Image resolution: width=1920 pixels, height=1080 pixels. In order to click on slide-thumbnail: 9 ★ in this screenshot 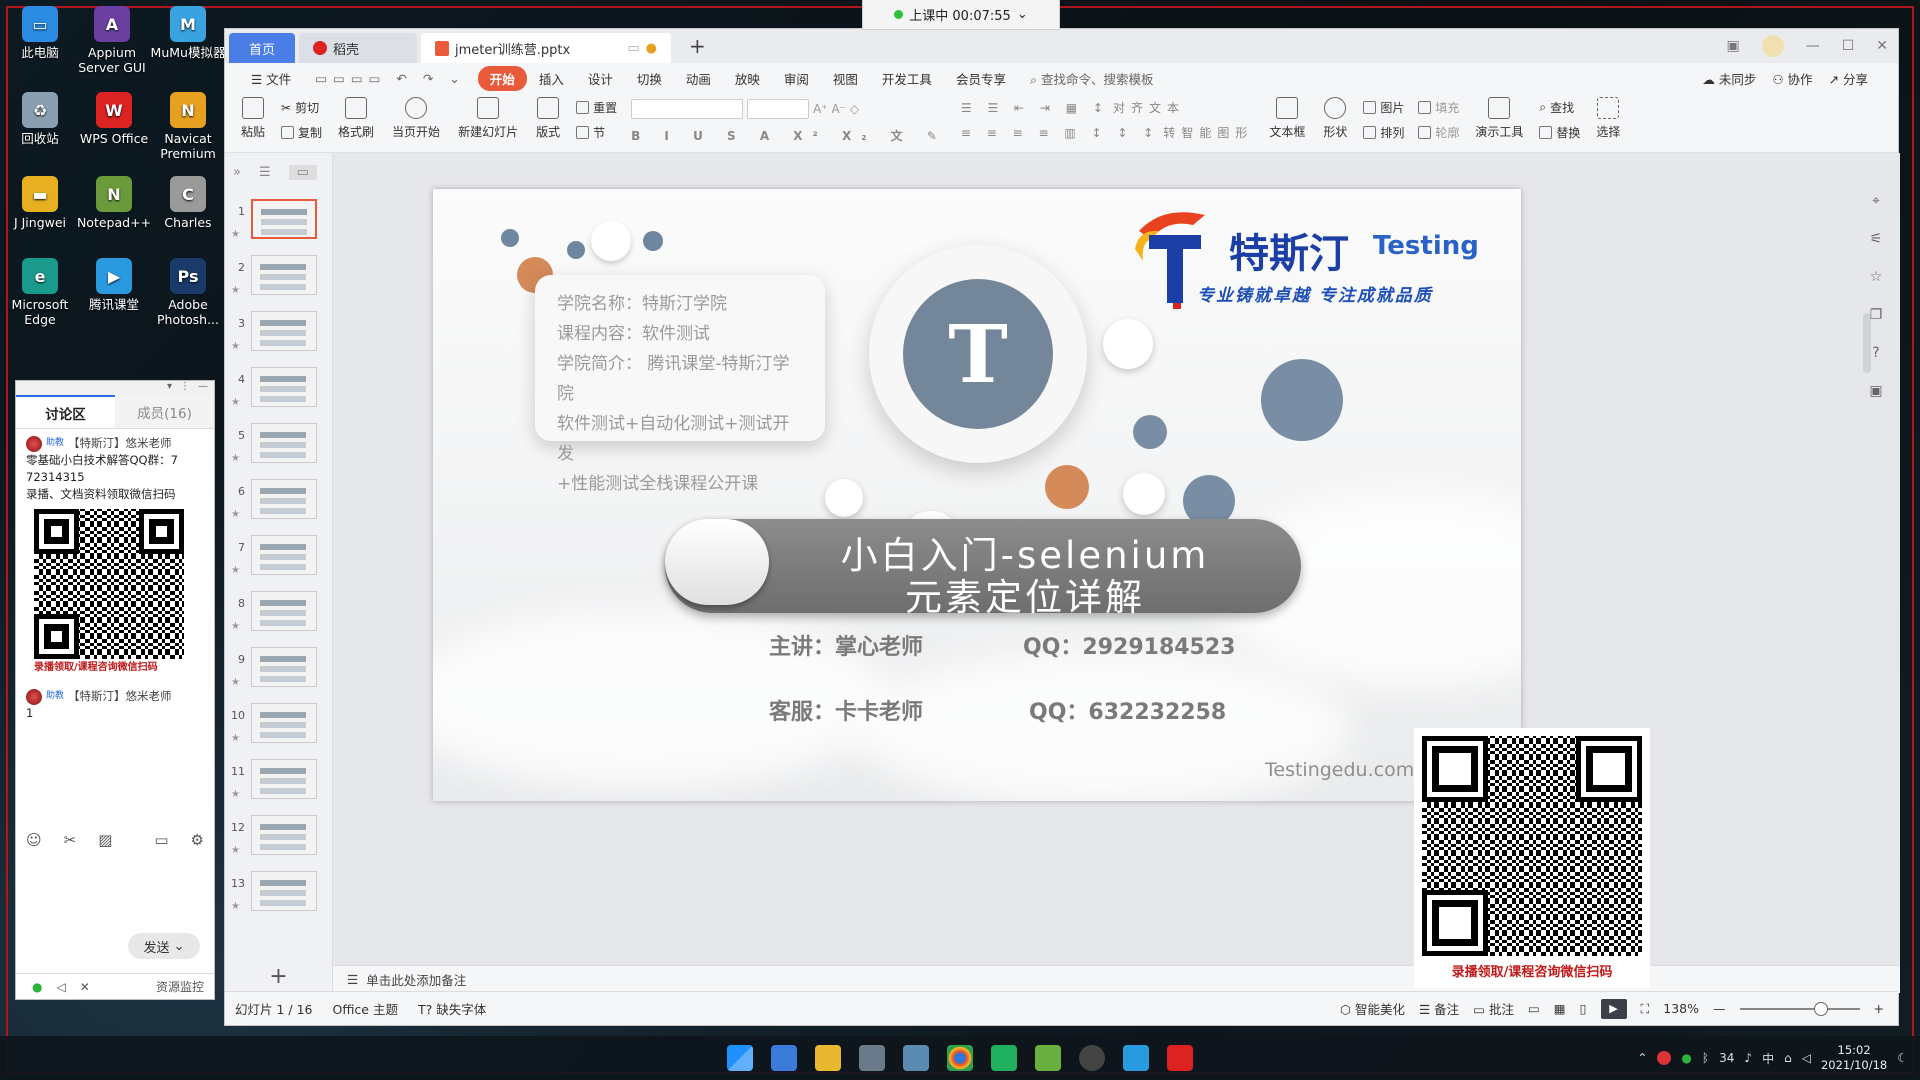, I will do `click(278, 675)`.